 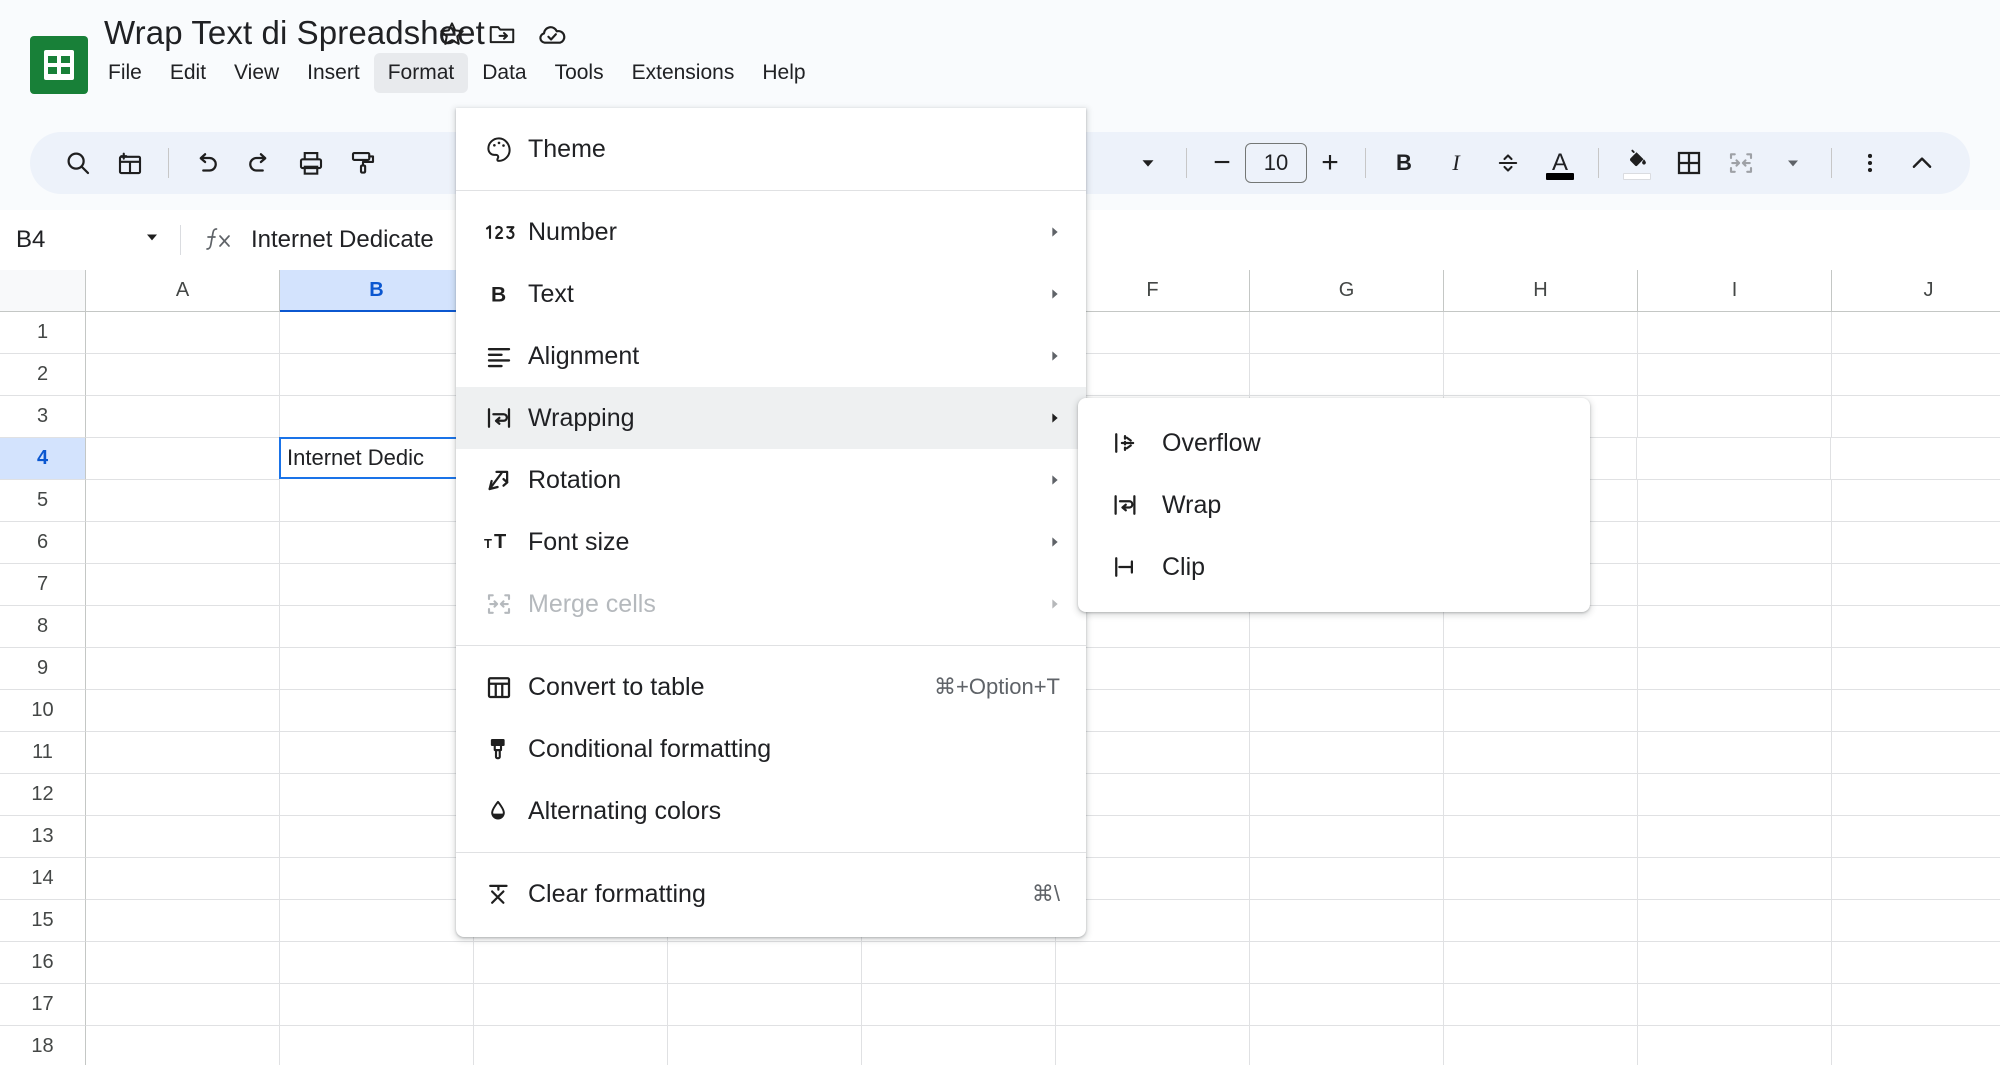 What do you see at coordinates (1334, 505) in the screenshot?
I see `submenu-item-wrap: Wrap` at bounding box center [1334, 505].